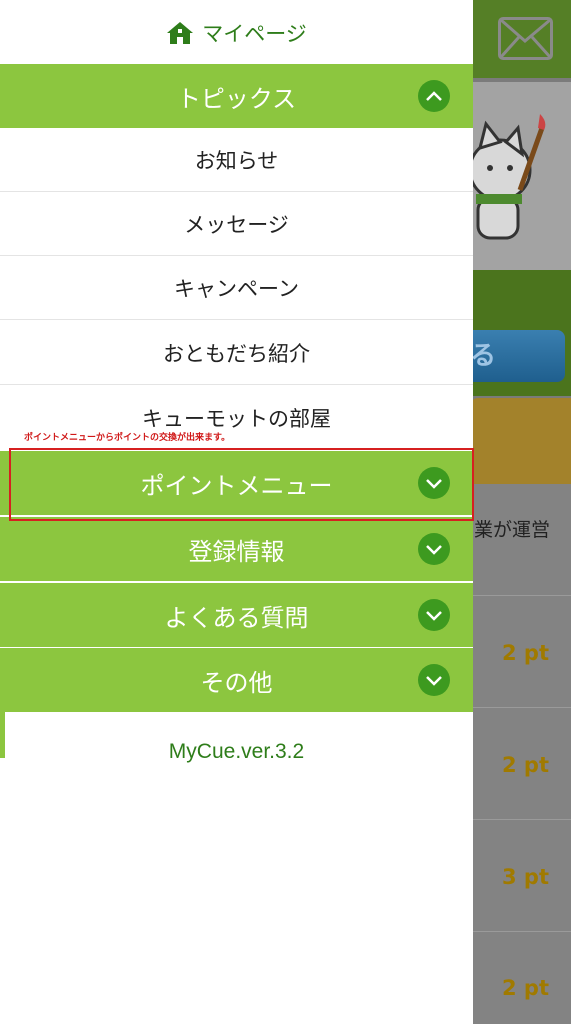 This screenshot has height=1024, width=571. Describe the element at coordinates (525, 877) in the screenshot. I see `point-value: 3 pt` at that location.